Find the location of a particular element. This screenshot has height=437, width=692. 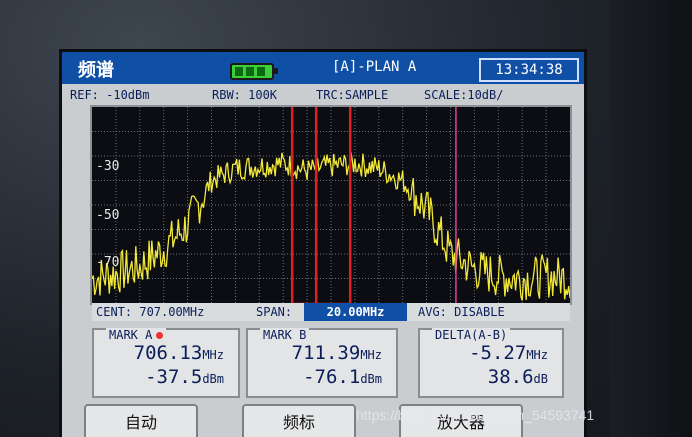

active-marker-dot-icon is located at coordinates (160, 335).